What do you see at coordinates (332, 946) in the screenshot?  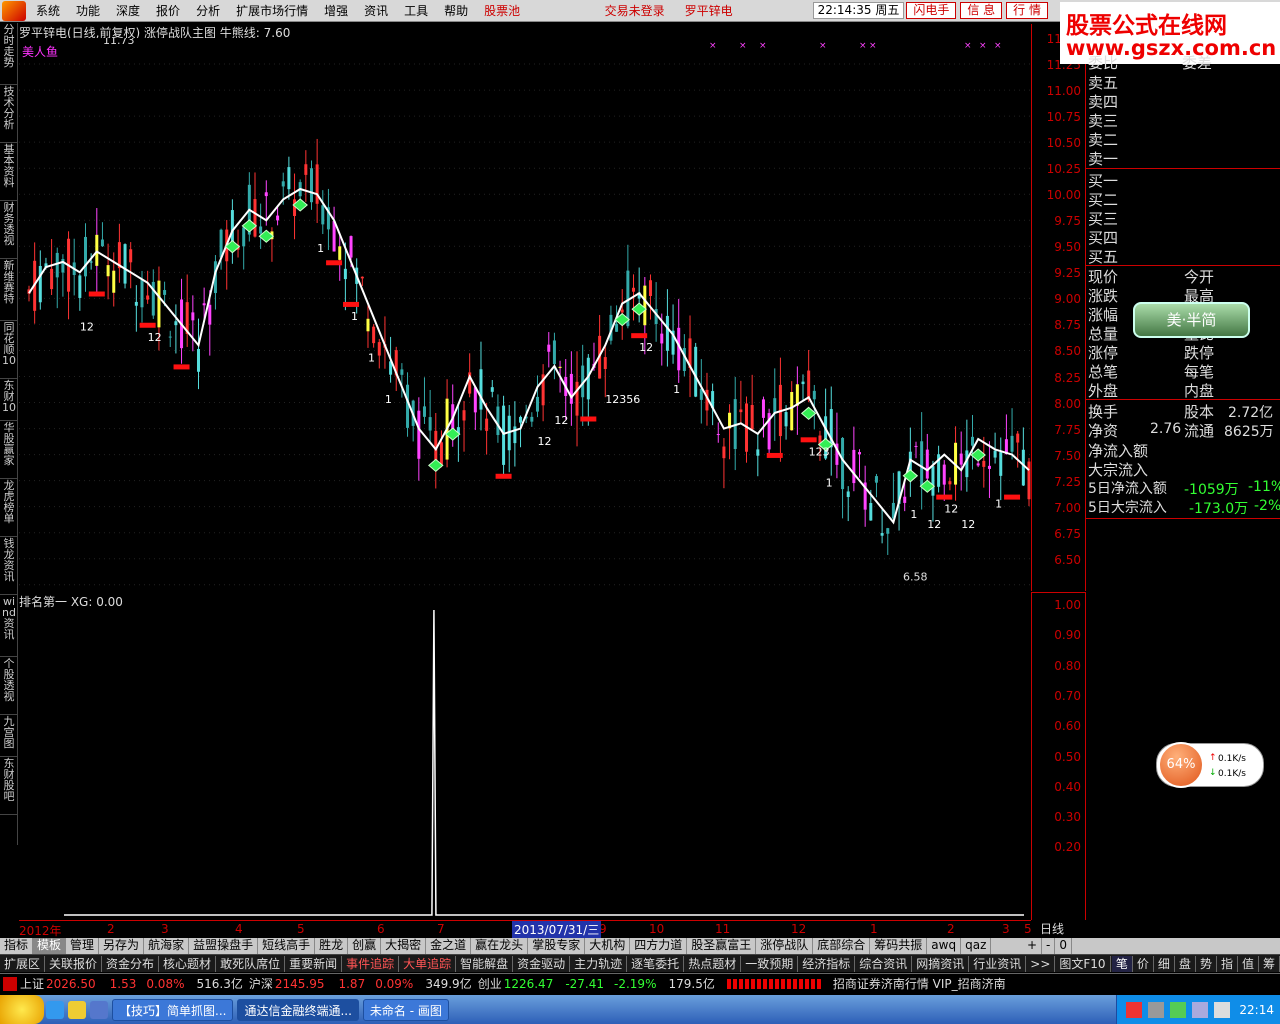 I see `indicator-tab-7: 胜龙` at bounding box center [332, 946].